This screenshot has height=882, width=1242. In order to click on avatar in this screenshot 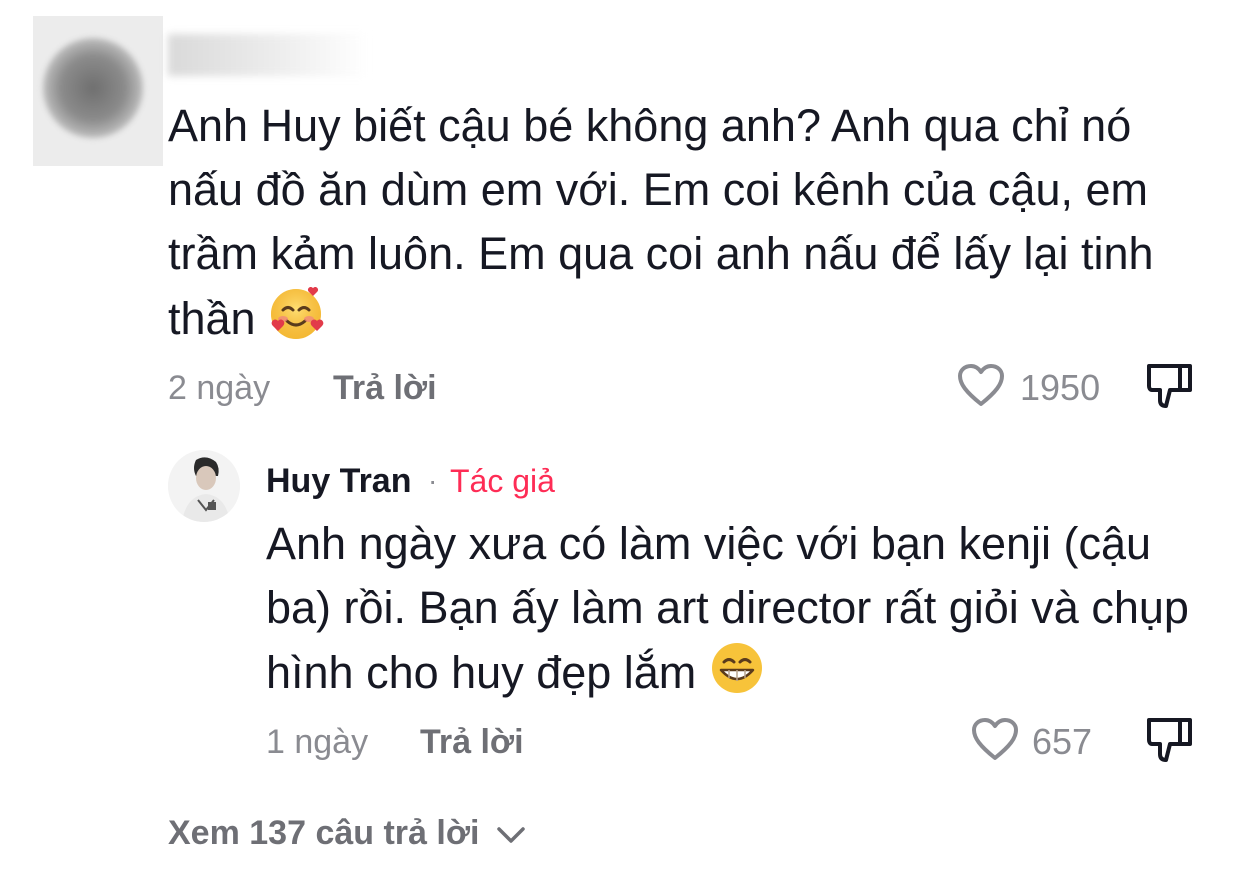, I will do `click(204, 486)`.